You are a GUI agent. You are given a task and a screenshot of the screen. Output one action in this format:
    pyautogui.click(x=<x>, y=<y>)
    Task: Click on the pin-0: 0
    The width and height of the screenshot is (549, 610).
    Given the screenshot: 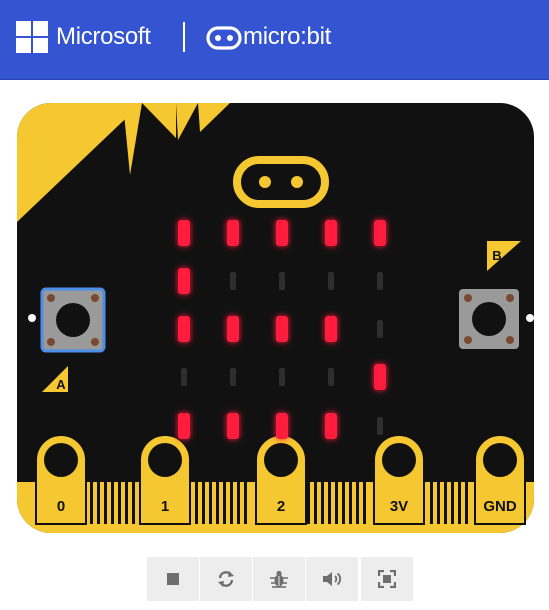 What is the action you would take?
    pyautogui.click(x=61, y=479)
    